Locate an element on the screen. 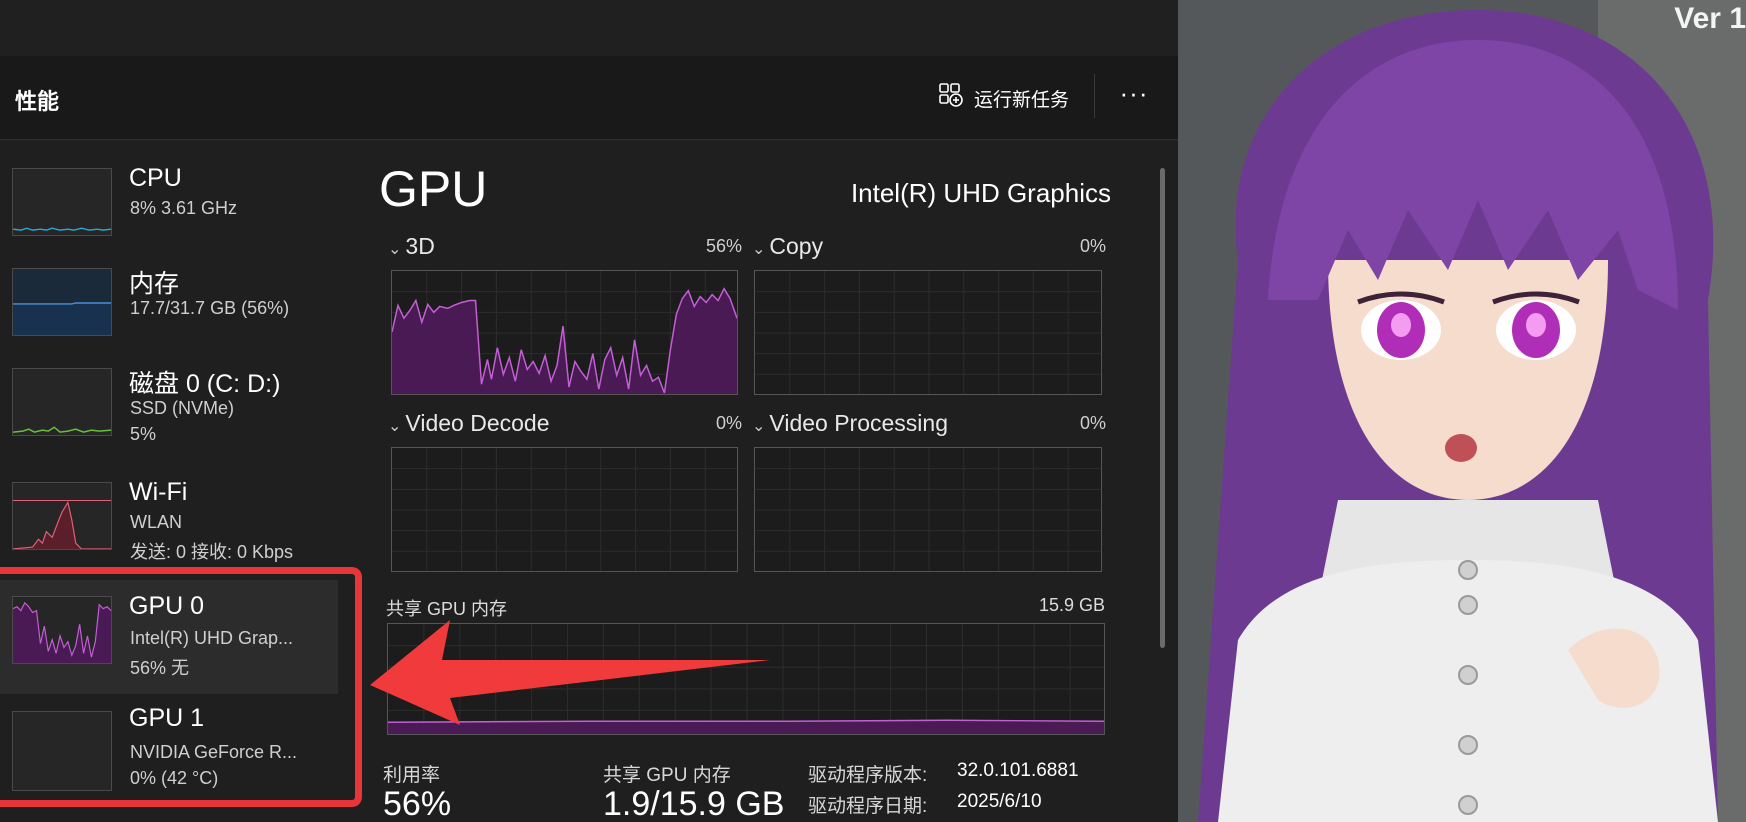 The image size is (1746, 822). shared-memory-graph-max: 15.9 GB is located at coordinates (1071, 605).